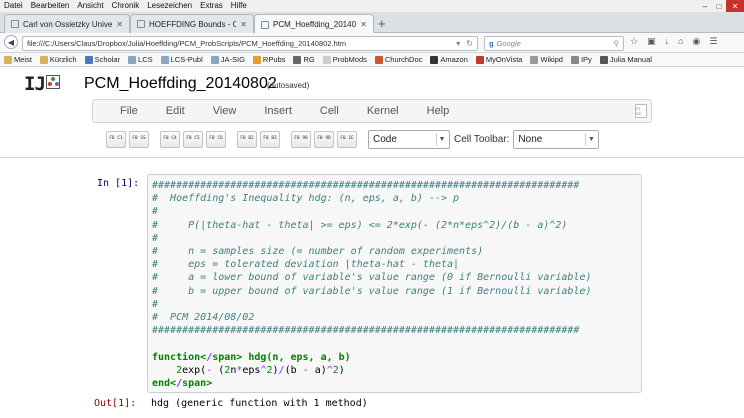 This screenshot has height=418, width=744. I want to click on tab-pcm-hoeffding: PCM_Hoeffding_20140802 ✕, so click(314, 24).